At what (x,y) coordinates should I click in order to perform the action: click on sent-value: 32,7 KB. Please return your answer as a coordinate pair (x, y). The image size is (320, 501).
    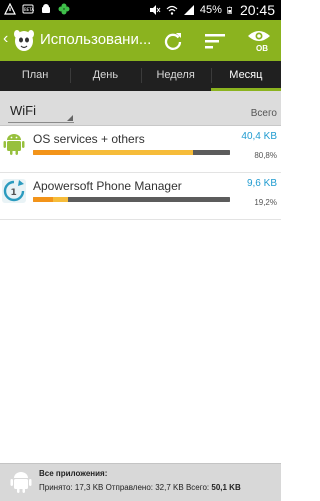
    Looking at the image, I should click on (169, 487).